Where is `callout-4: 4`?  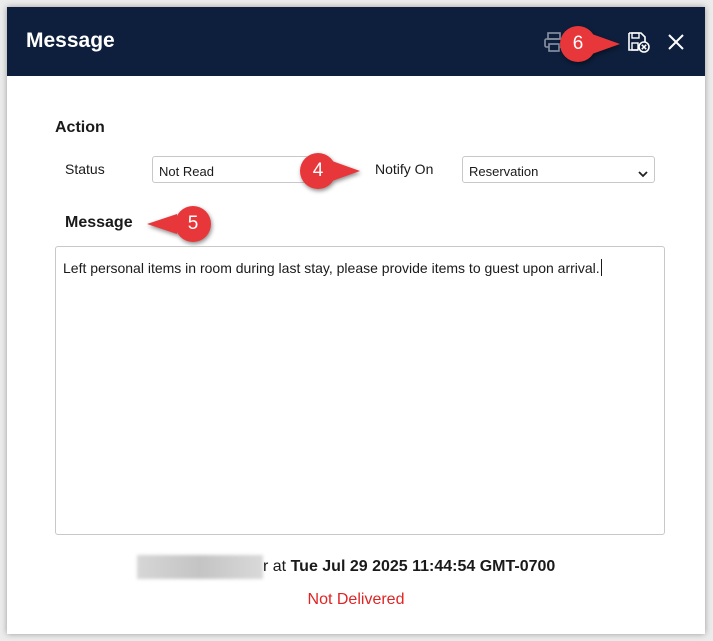 callout-4: 4 is located at coordinates (332, 171).